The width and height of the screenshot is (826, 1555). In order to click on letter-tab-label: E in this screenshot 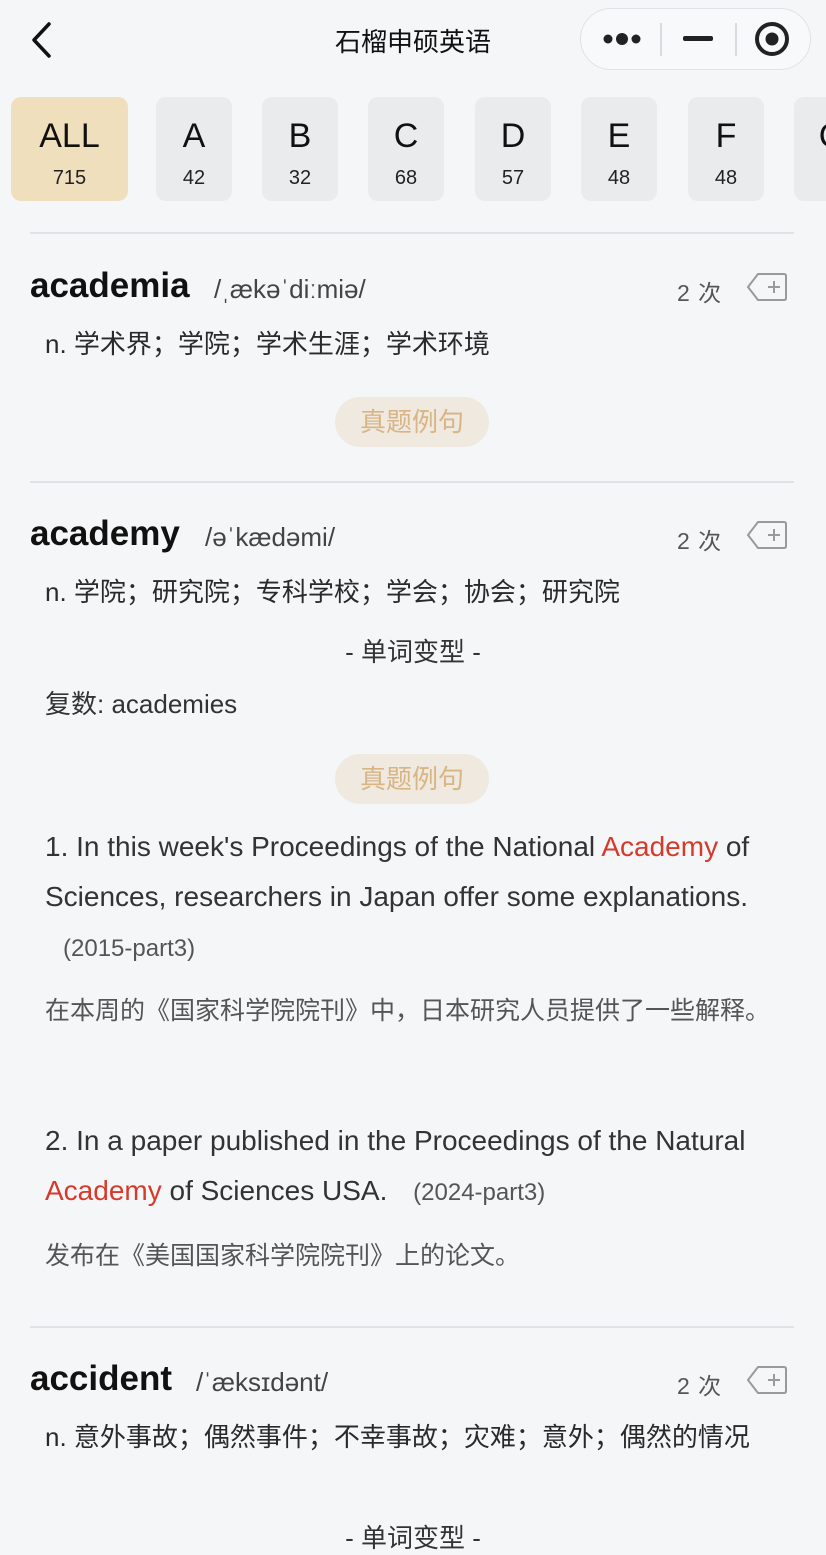, I will do `click(619, 136)`.